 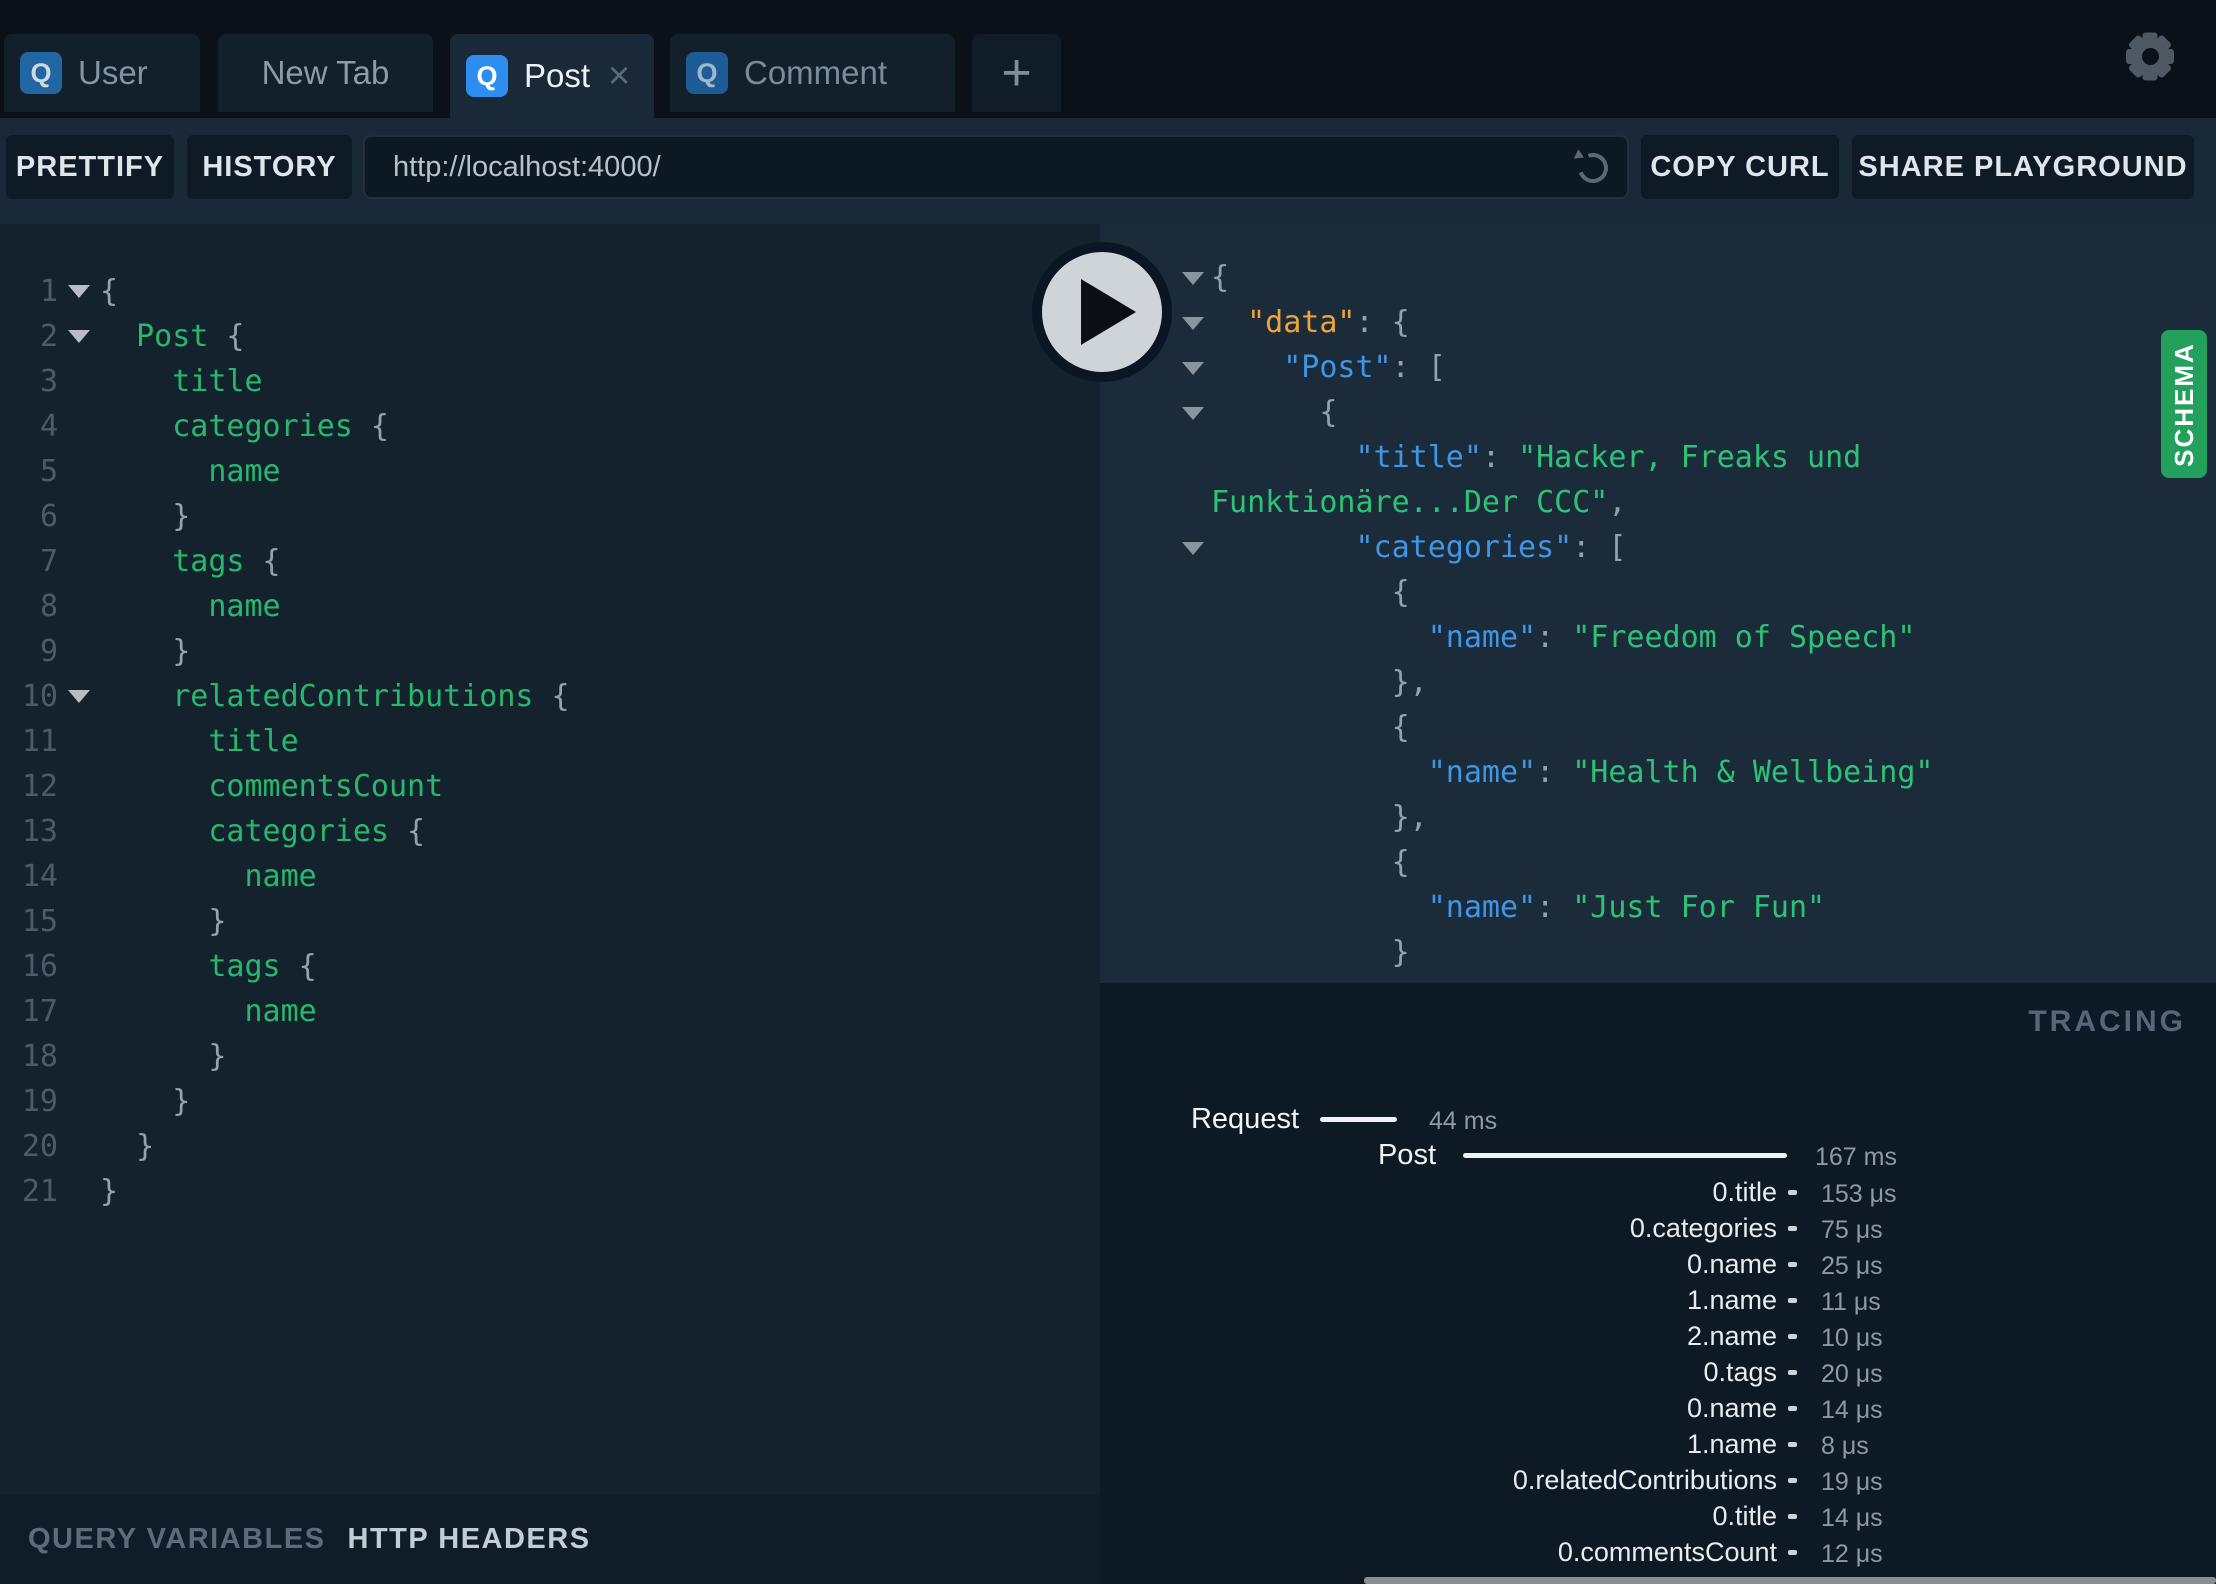 What do you see at coordinates (550, 1191) in the screenshot?
I see `query-line: 21}` at bounding box center [550, 1191].